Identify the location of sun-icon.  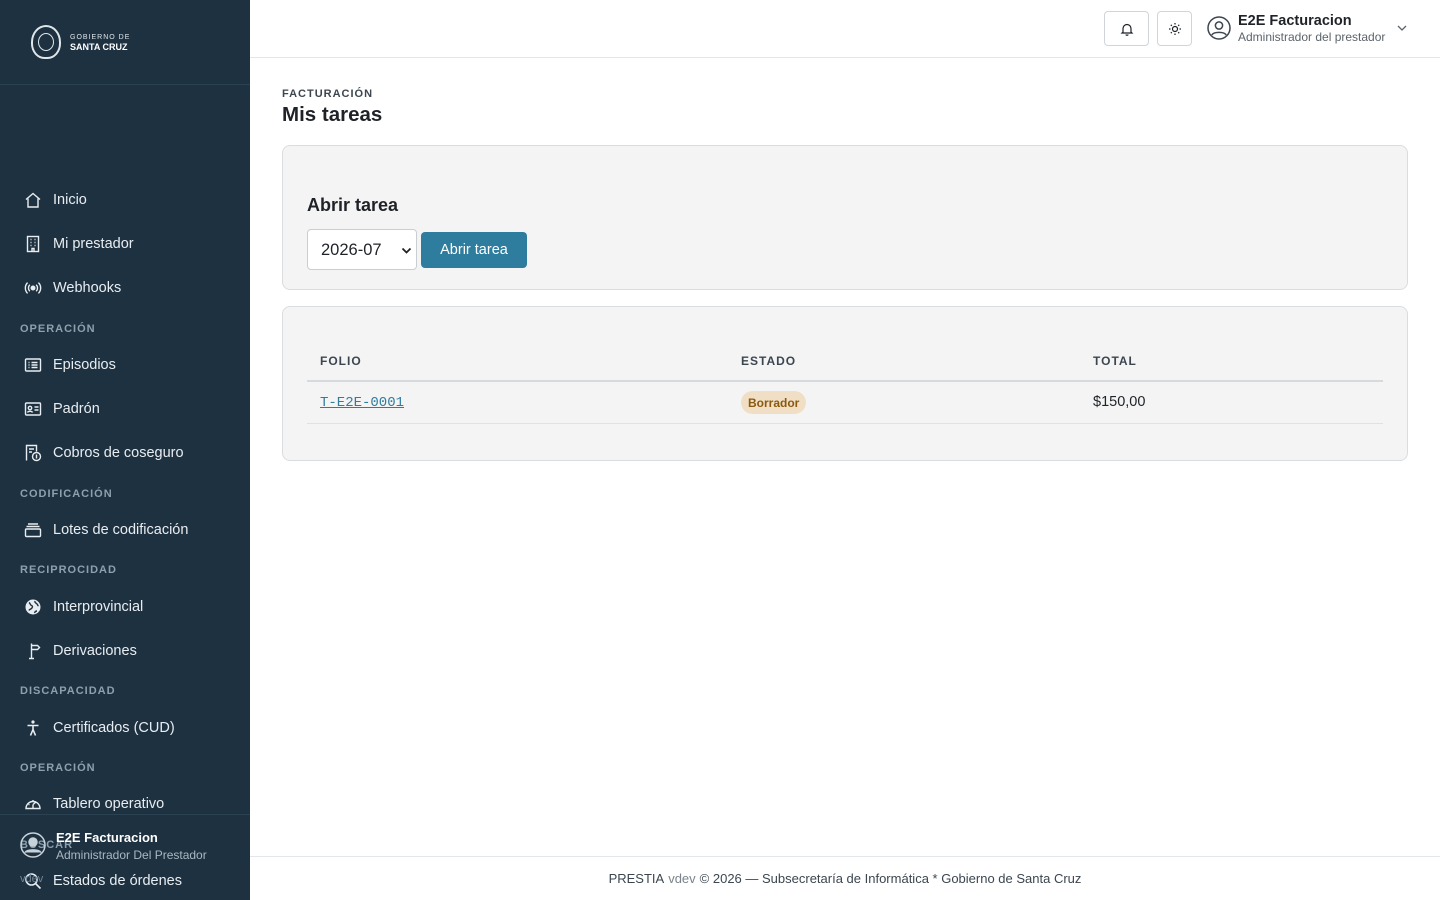
(1174, 28).